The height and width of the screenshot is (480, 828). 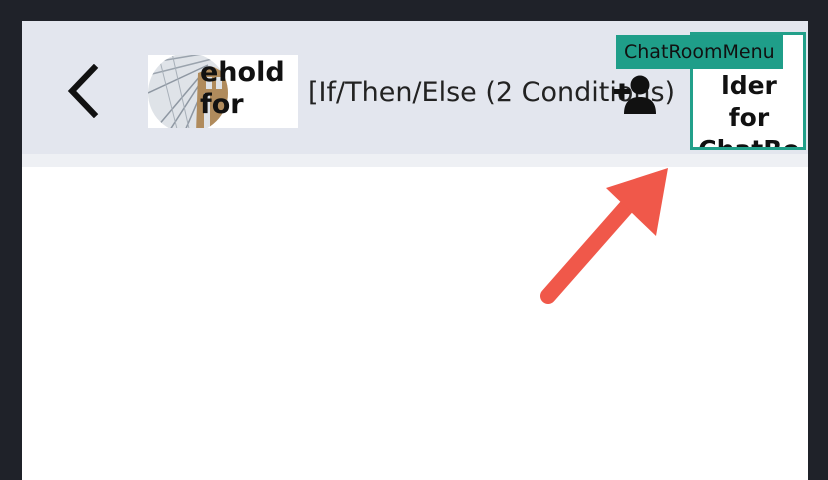 I want to click on chevron-left-icon, so click(x=83, y=91).